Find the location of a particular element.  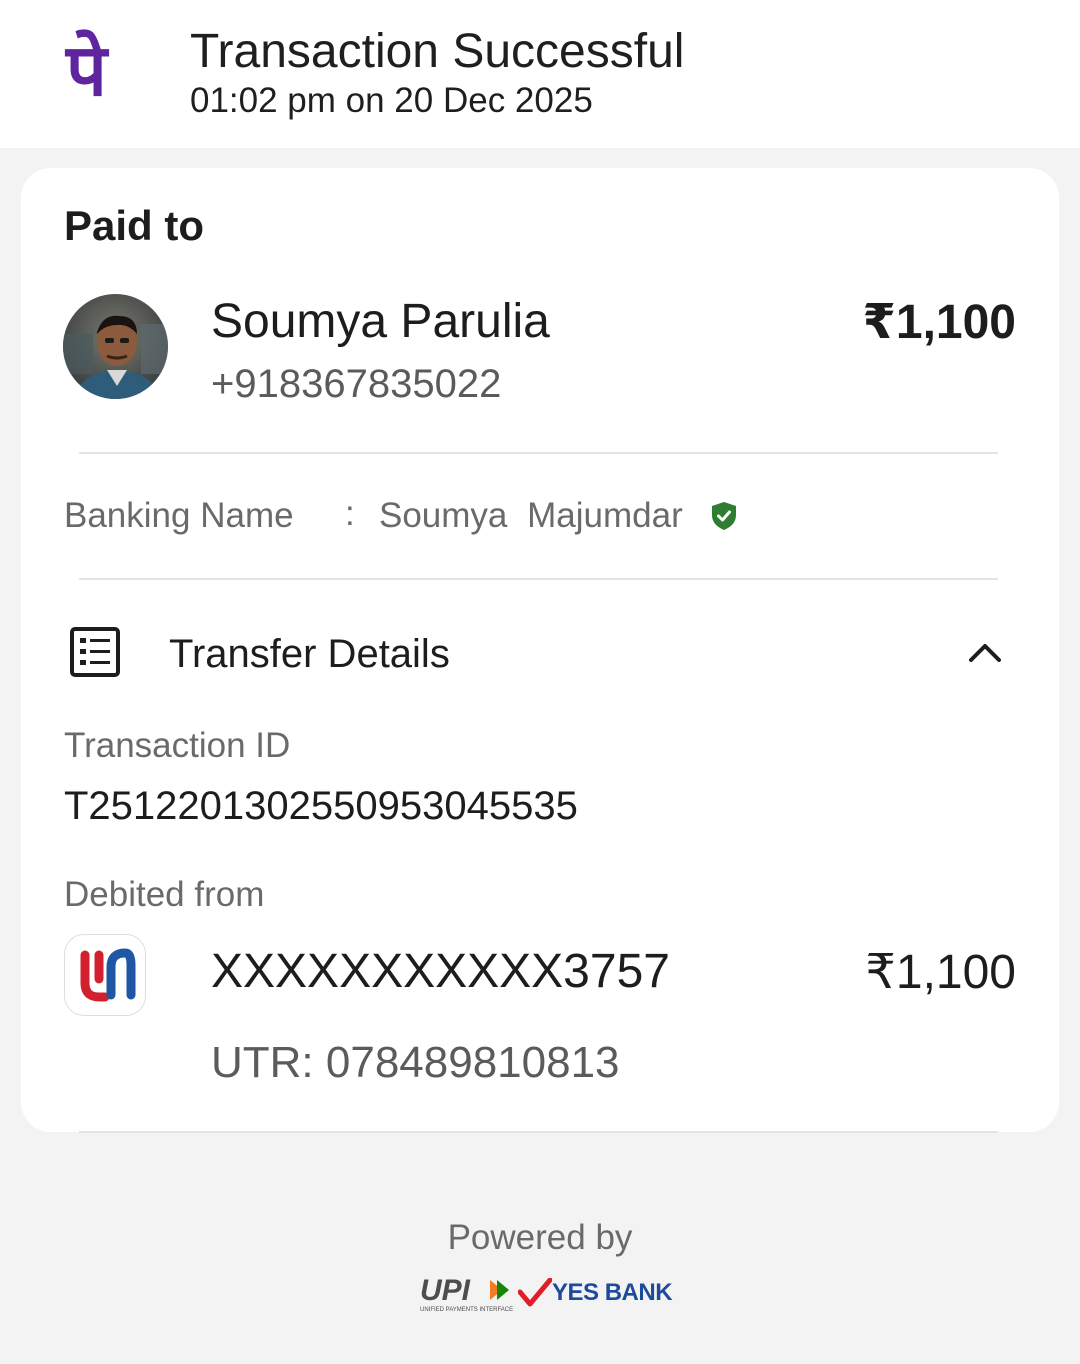

verified-shield-icon is located at coordinates (724, 516).